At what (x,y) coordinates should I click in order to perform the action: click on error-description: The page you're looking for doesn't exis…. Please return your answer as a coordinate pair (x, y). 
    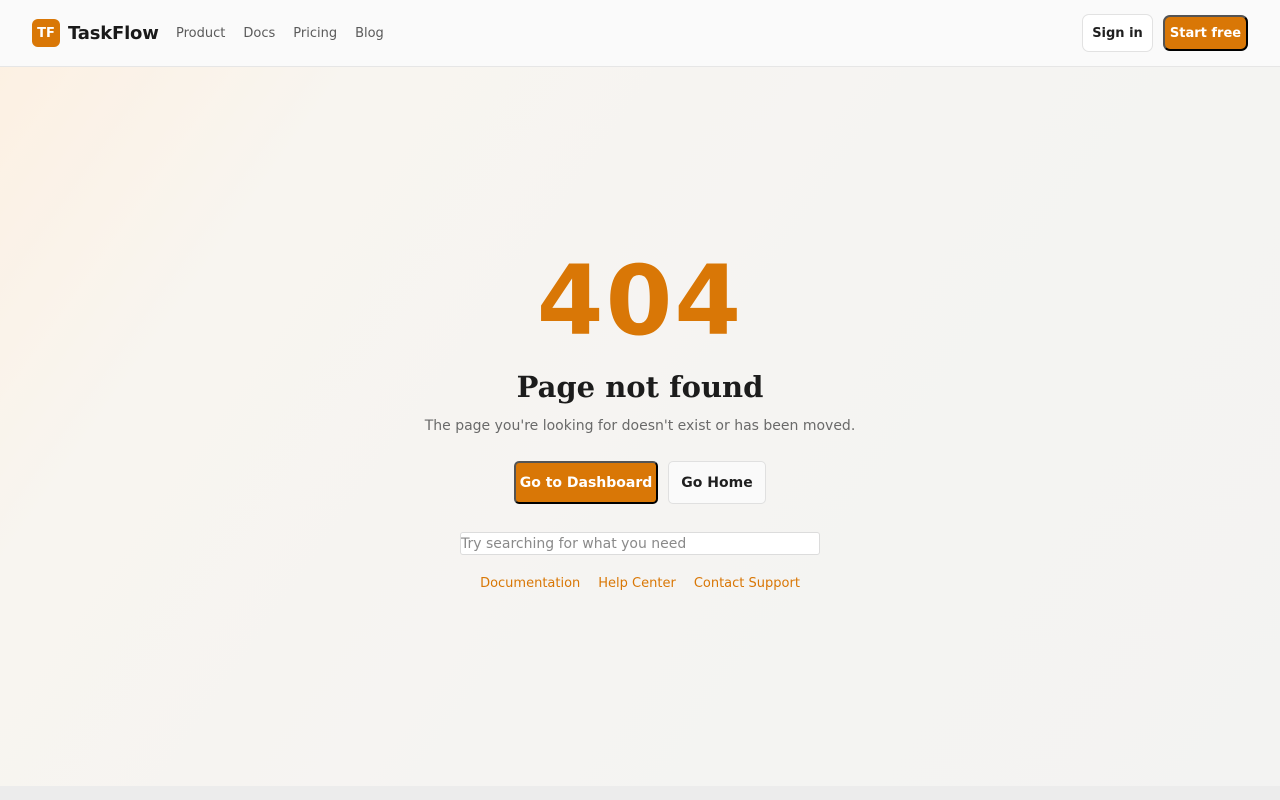
    Looking at the image, I should click on (640, 426).